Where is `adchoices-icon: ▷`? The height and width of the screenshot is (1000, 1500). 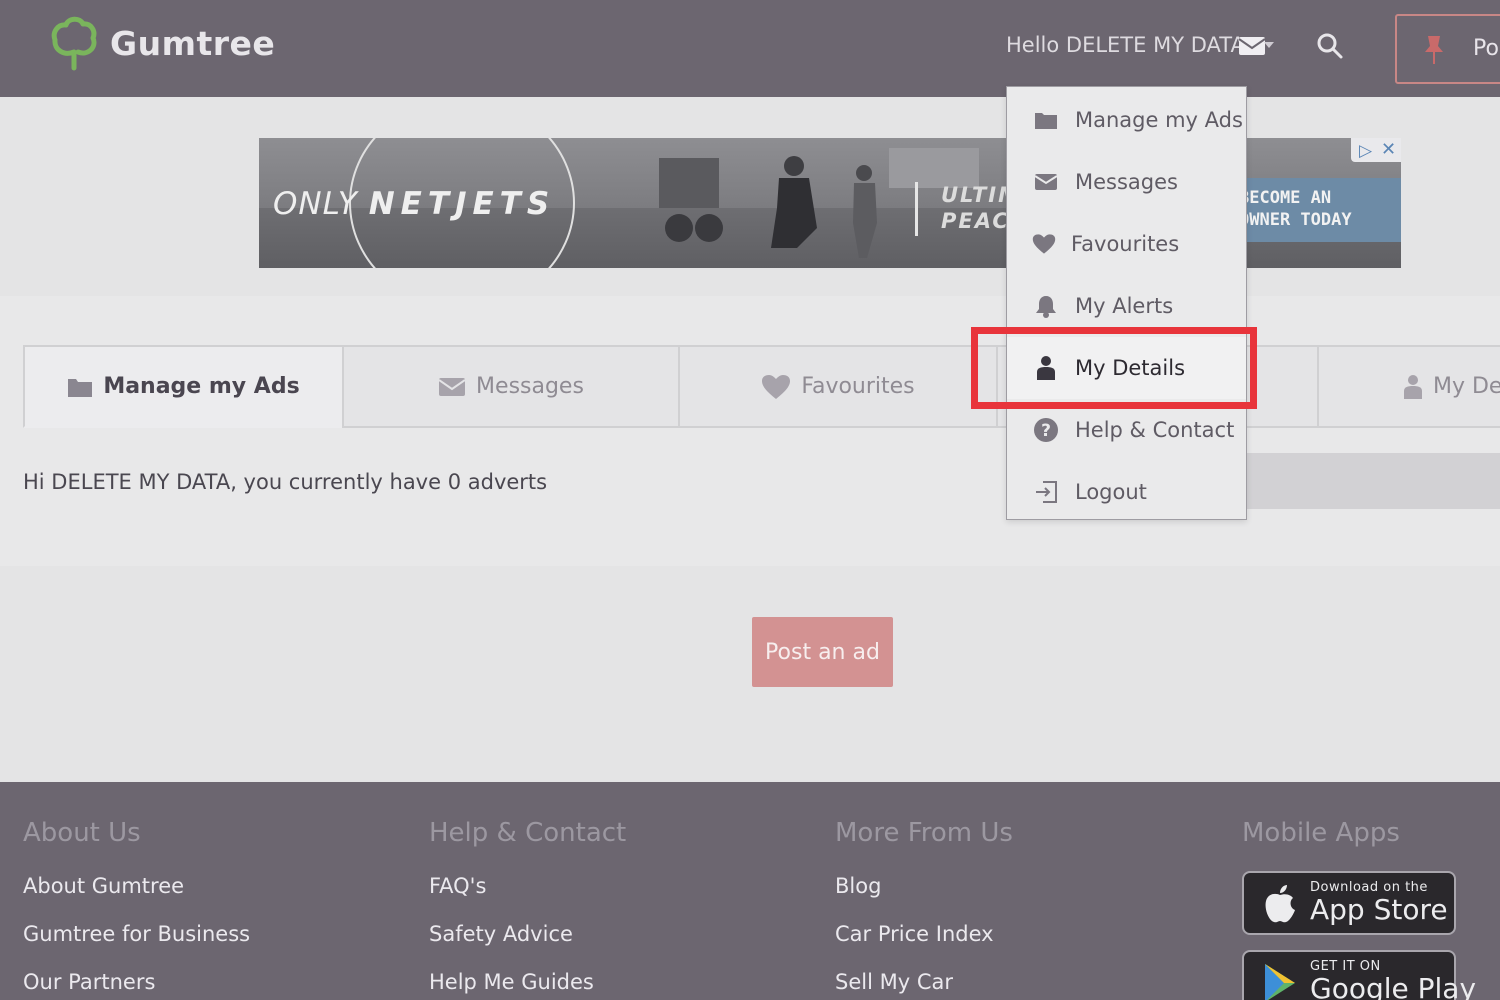 adchoices-icon: ▷ is located at coordinates (1365, 151).